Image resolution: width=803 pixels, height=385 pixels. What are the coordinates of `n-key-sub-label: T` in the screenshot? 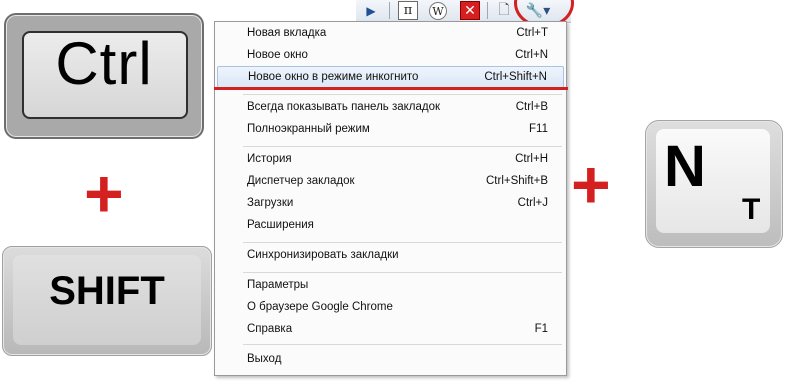 It's located at (751, 209).